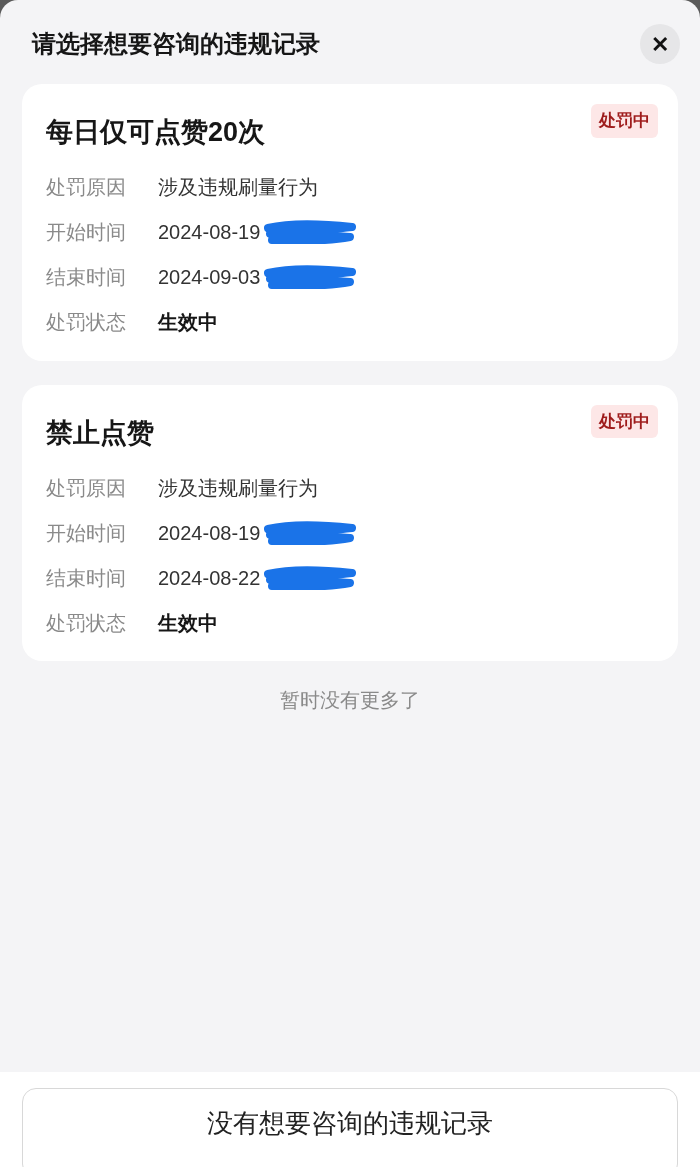 This screenshot has width=700, height=1167. What do you see at coordinates (209, 578) in the screenshot?
I see `field-value: 2024-08-22` at bounding box center [209, 578].